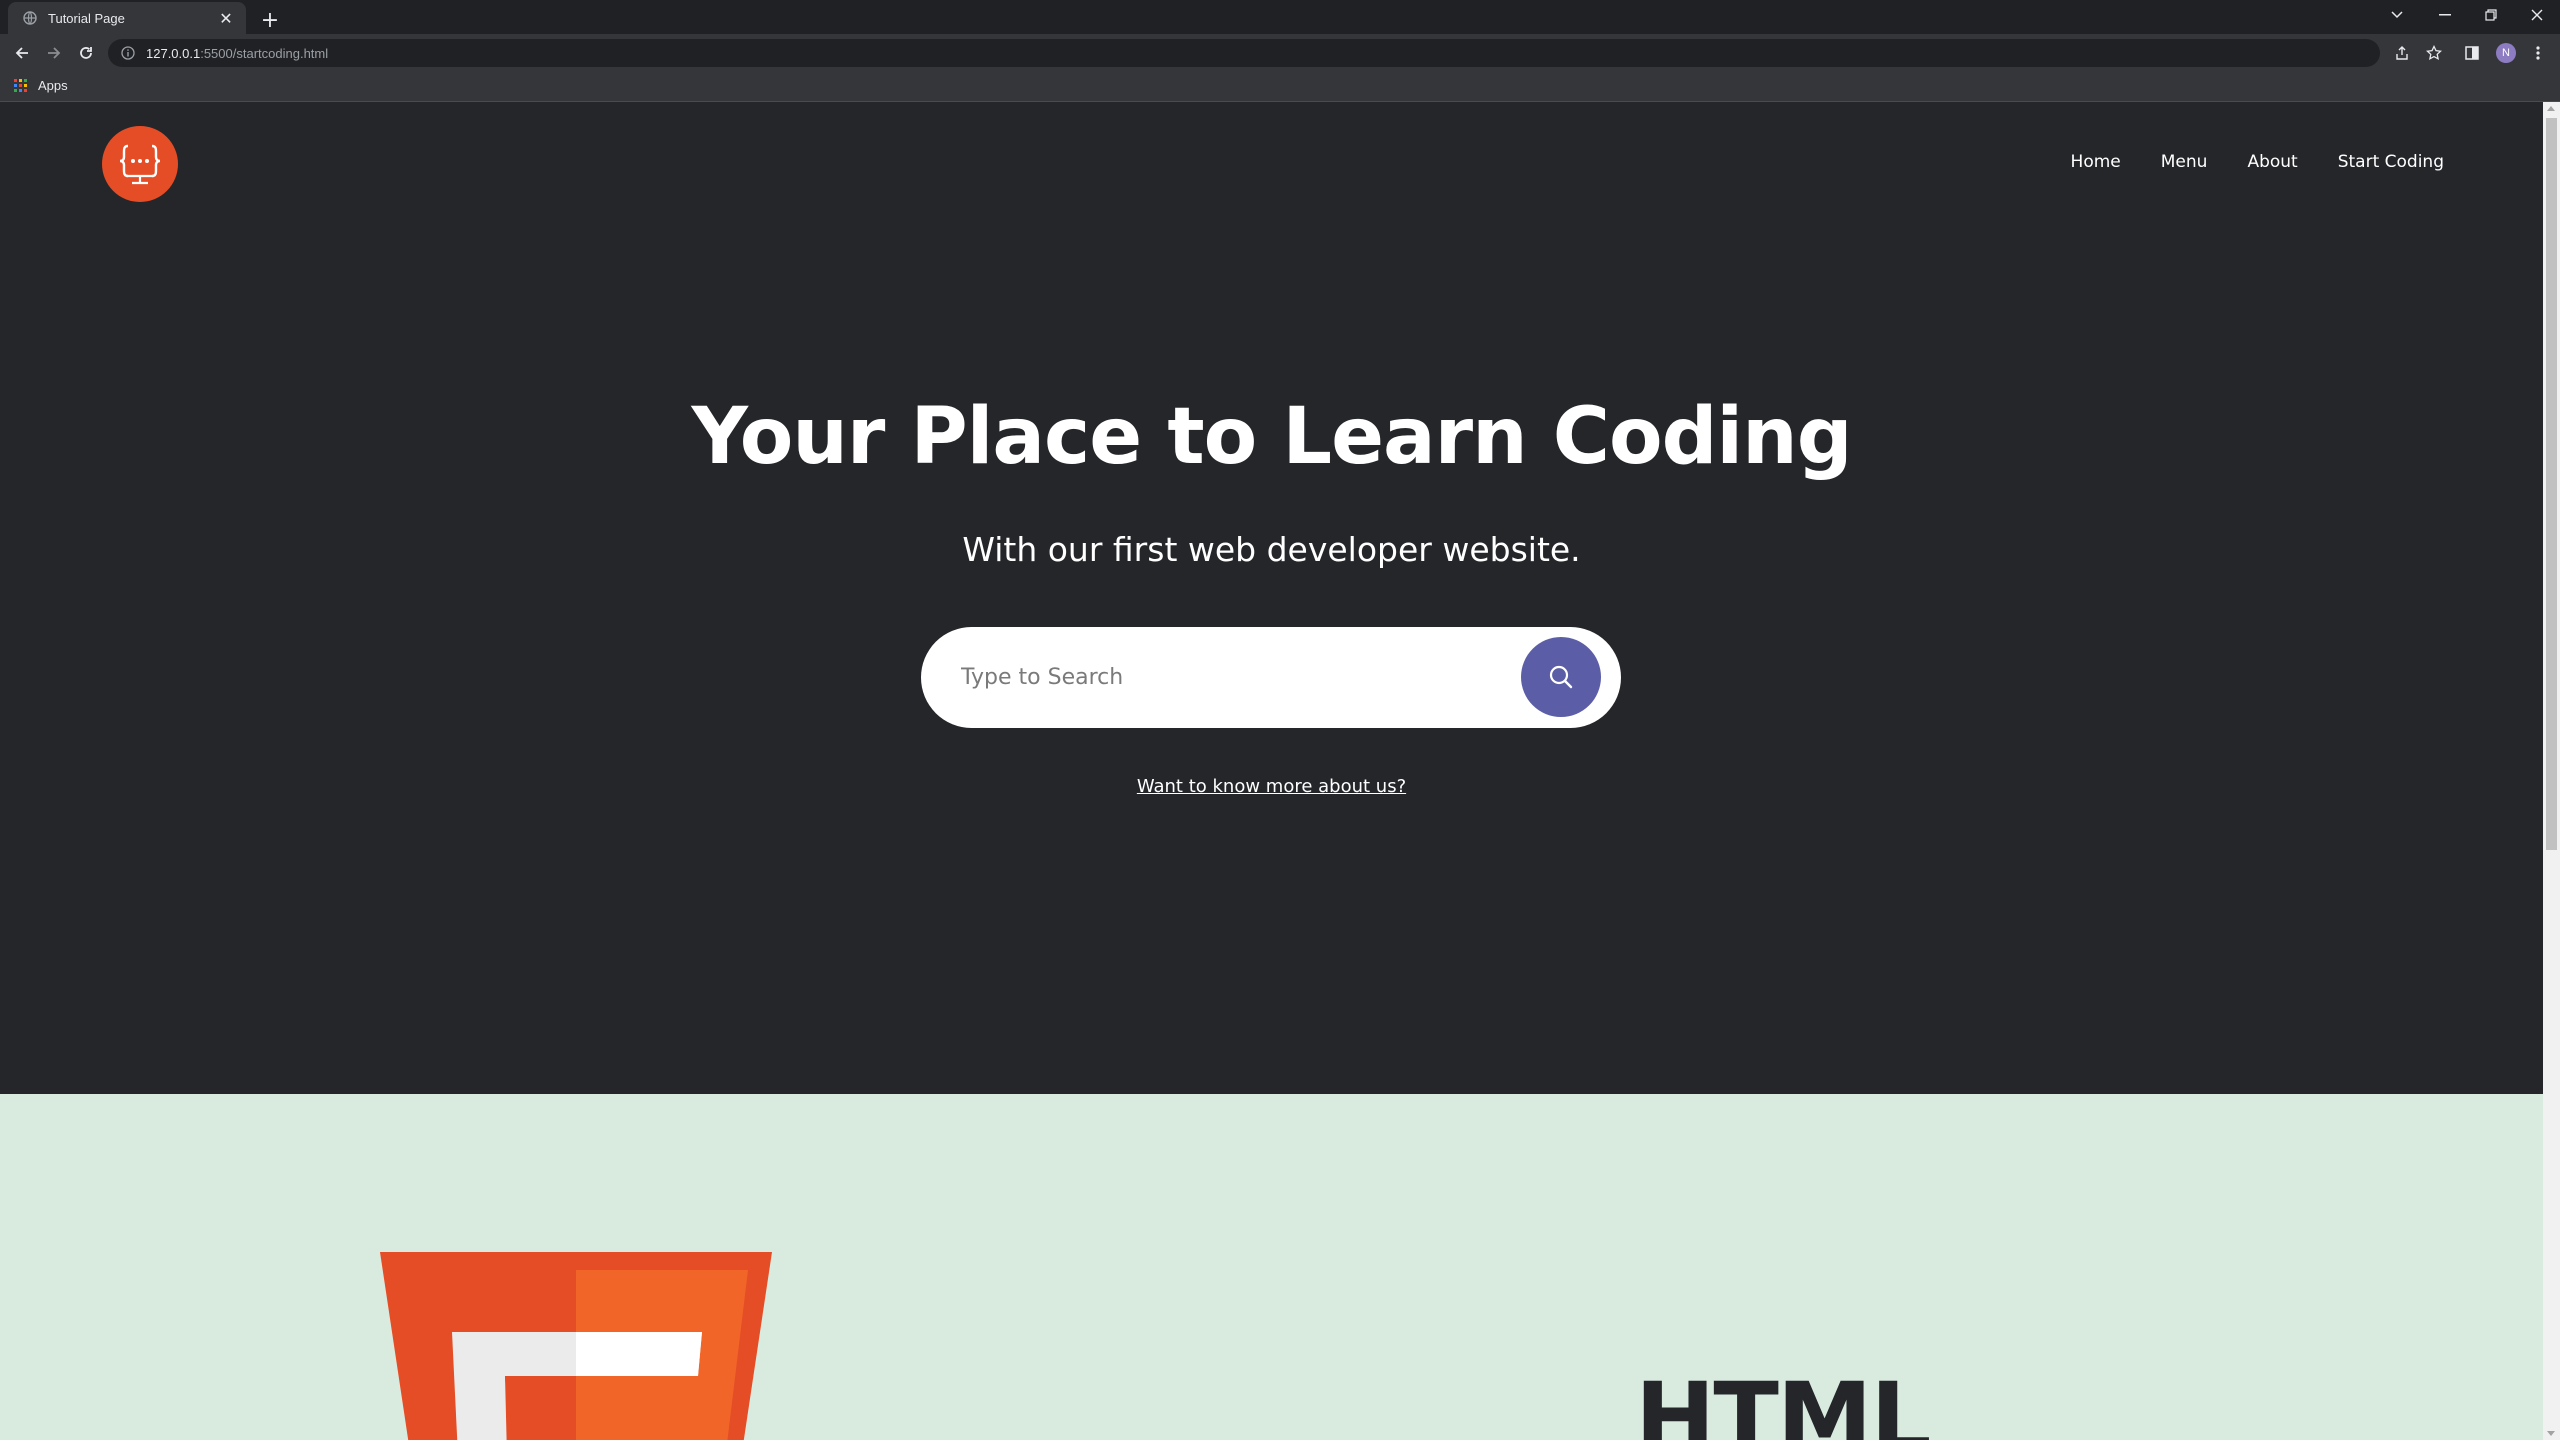 The image size is (2560, 1440). Describe the element at coordinates (54, 53) in the screenshot. I see `forward-icon` at that location.